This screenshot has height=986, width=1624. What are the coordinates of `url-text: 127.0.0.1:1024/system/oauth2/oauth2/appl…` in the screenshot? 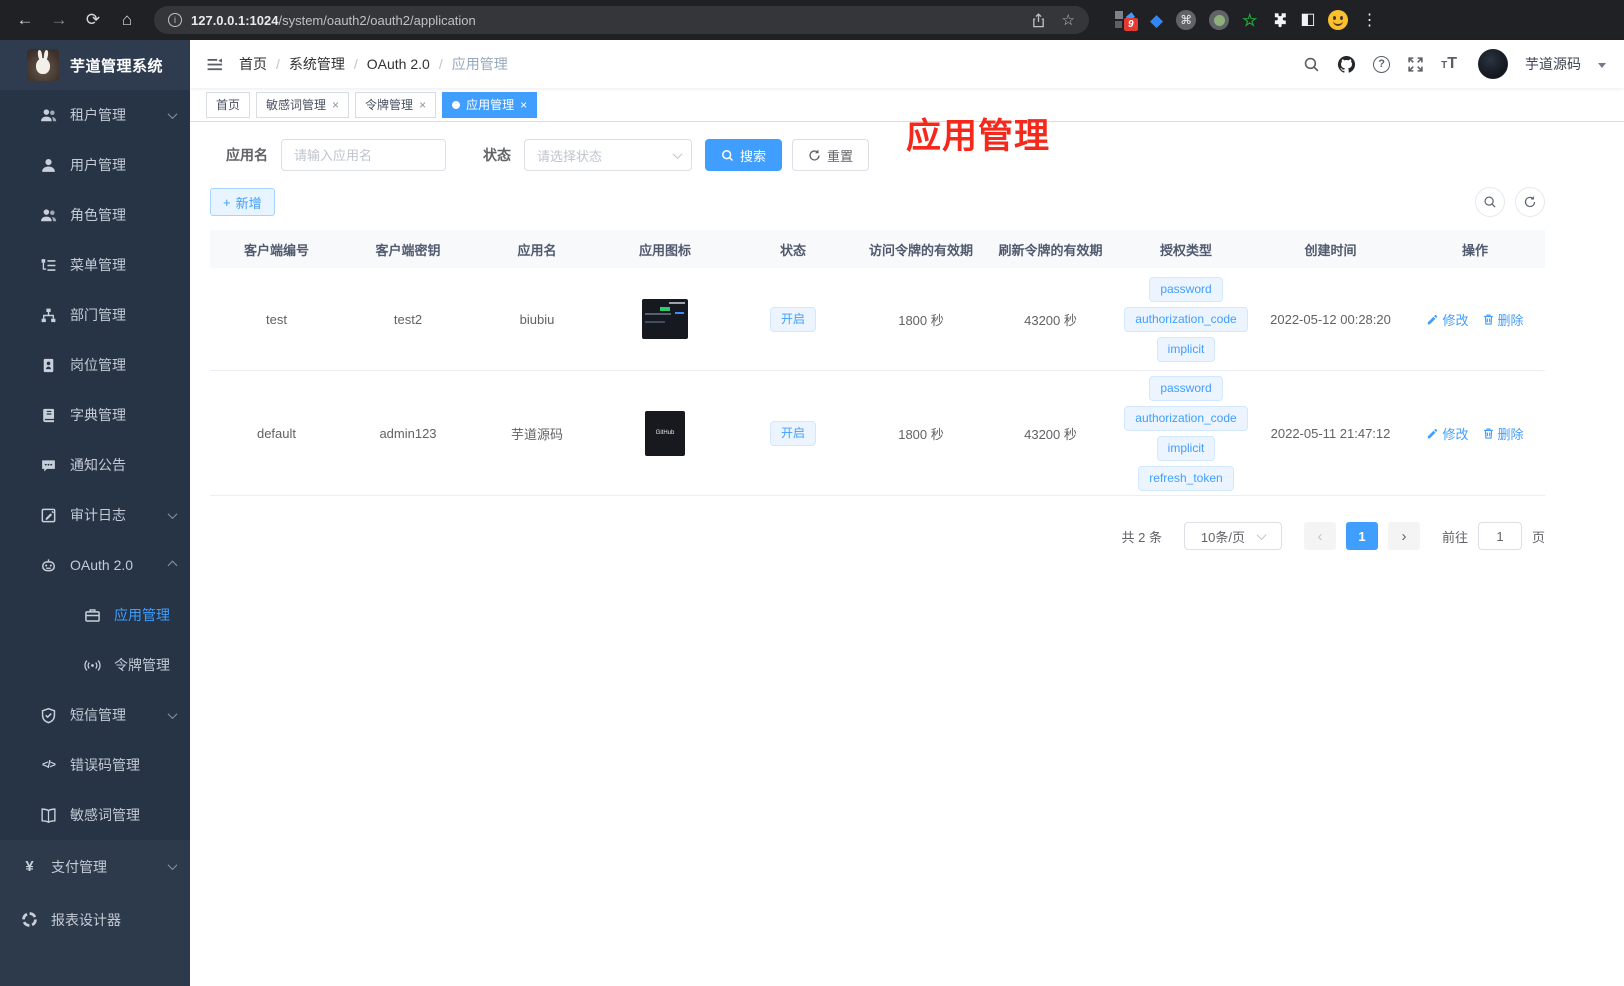 It's located at (333, 20).